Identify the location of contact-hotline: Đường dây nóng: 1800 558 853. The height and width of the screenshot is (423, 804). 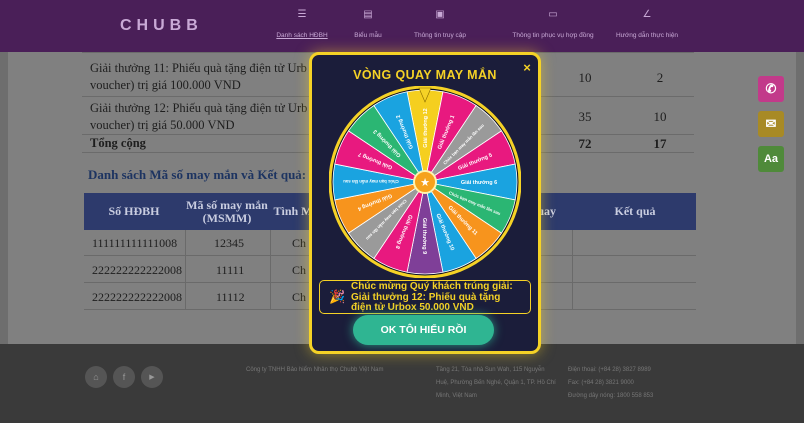
(611, 396).